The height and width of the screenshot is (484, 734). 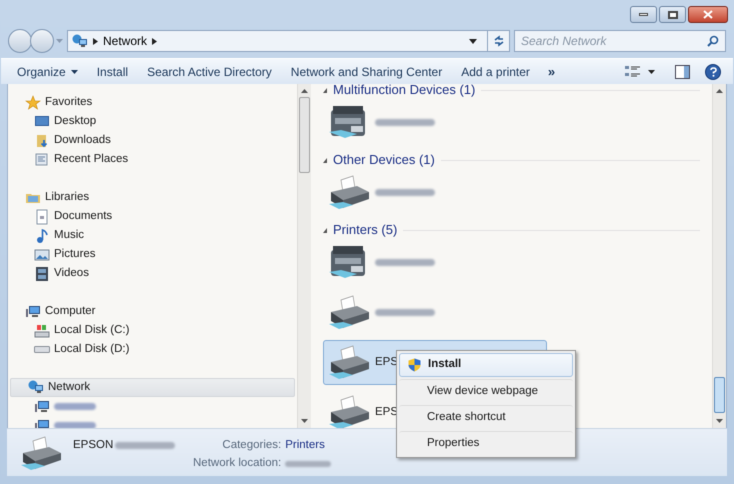 What do you see at coordinates (251, 445) in the screenshot?
I see `field-label: Categories:` at bounding box center [251, 445].